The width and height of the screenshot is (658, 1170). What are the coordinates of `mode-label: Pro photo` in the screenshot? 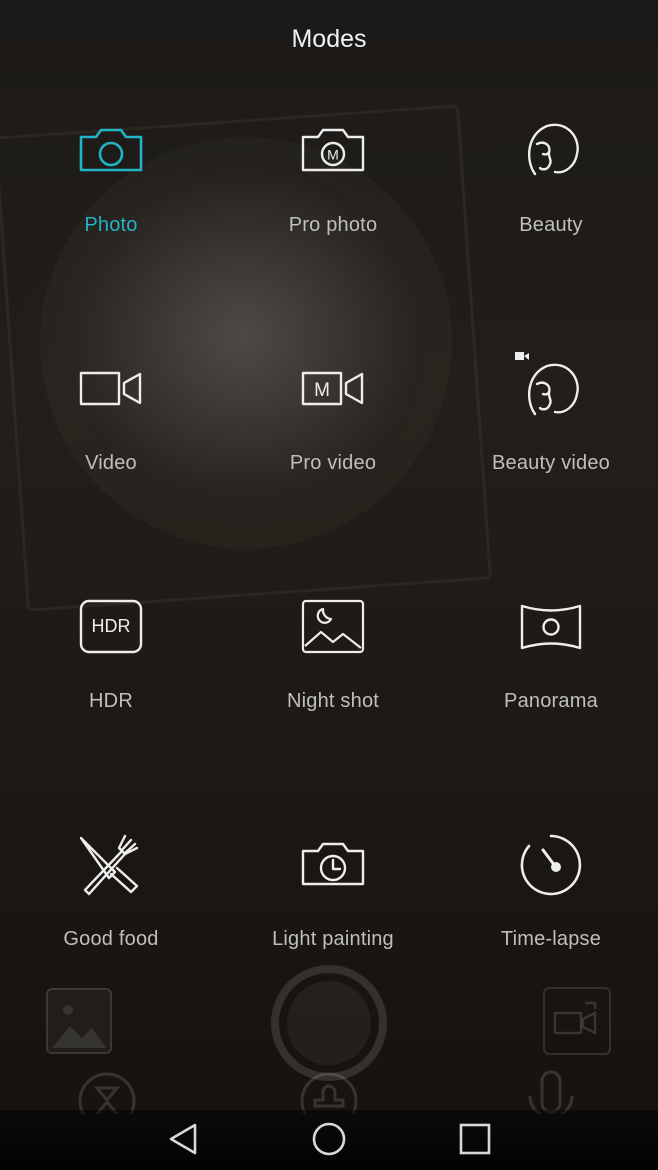 It's located at (333, 225).